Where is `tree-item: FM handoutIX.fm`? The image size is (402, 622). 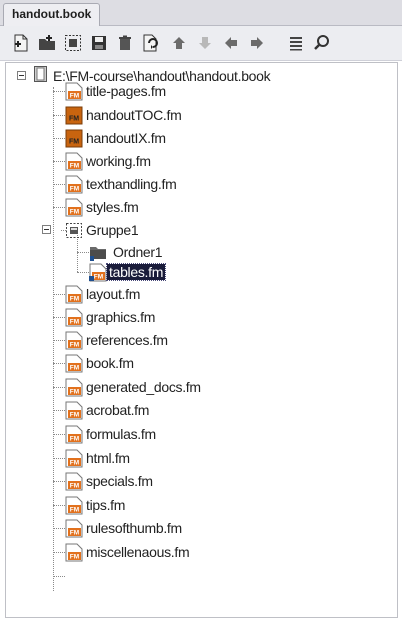
tree-item: FM handoutIX.fm is located at coordinates (115, 138).